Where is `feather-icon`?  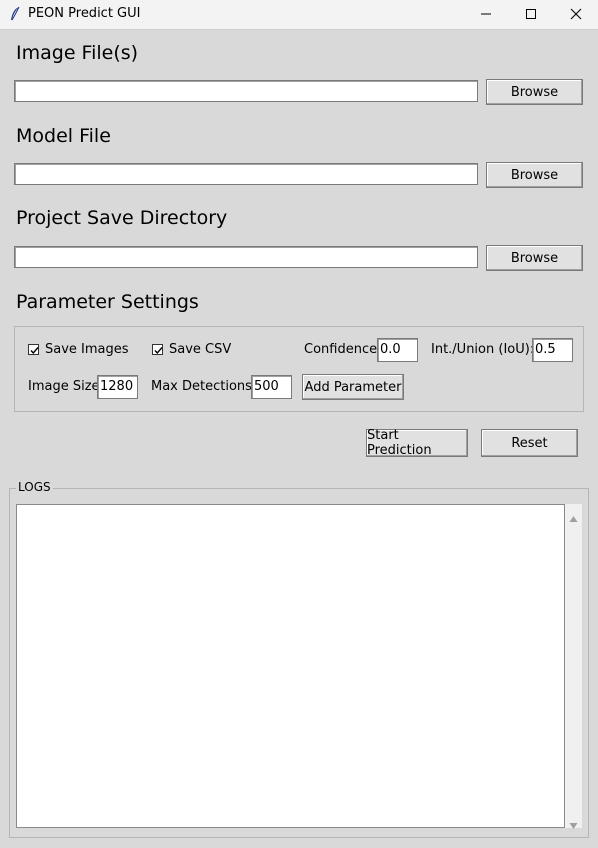 feather-icon is located at coordinates (15, 14).